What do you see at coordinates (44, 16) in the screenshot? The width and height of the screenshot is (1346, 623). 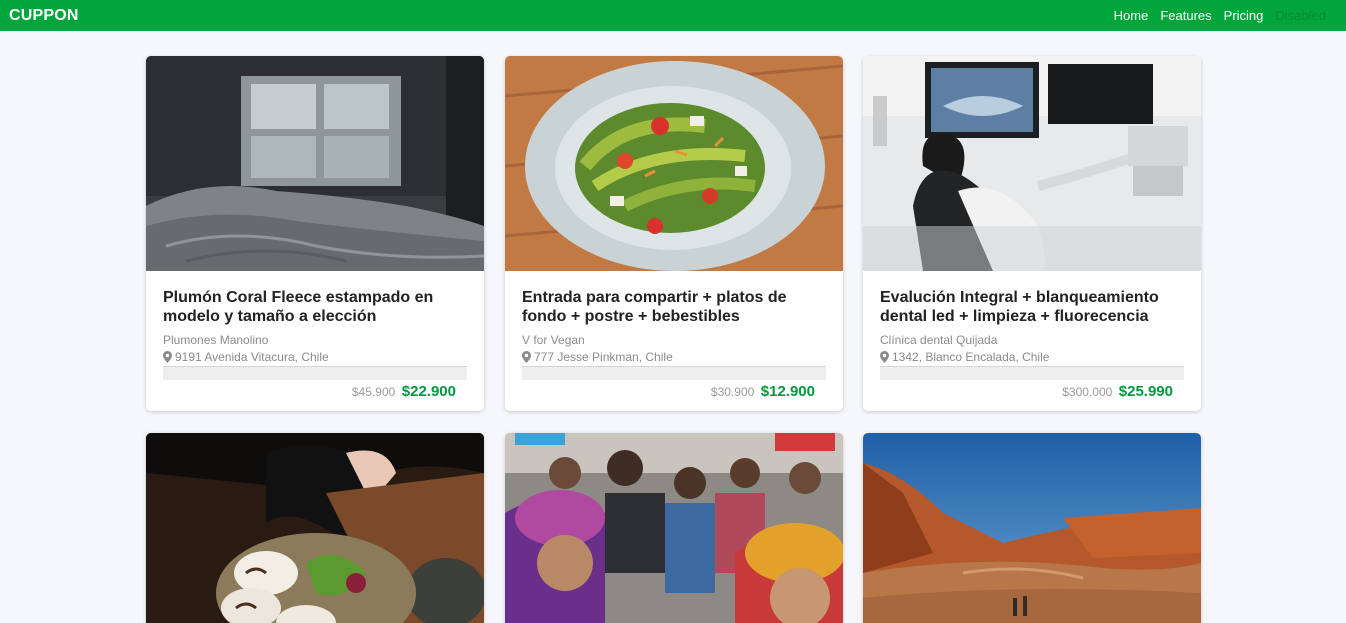 I see `brand-logo: CUPPON` at bounding box center [44, 16].